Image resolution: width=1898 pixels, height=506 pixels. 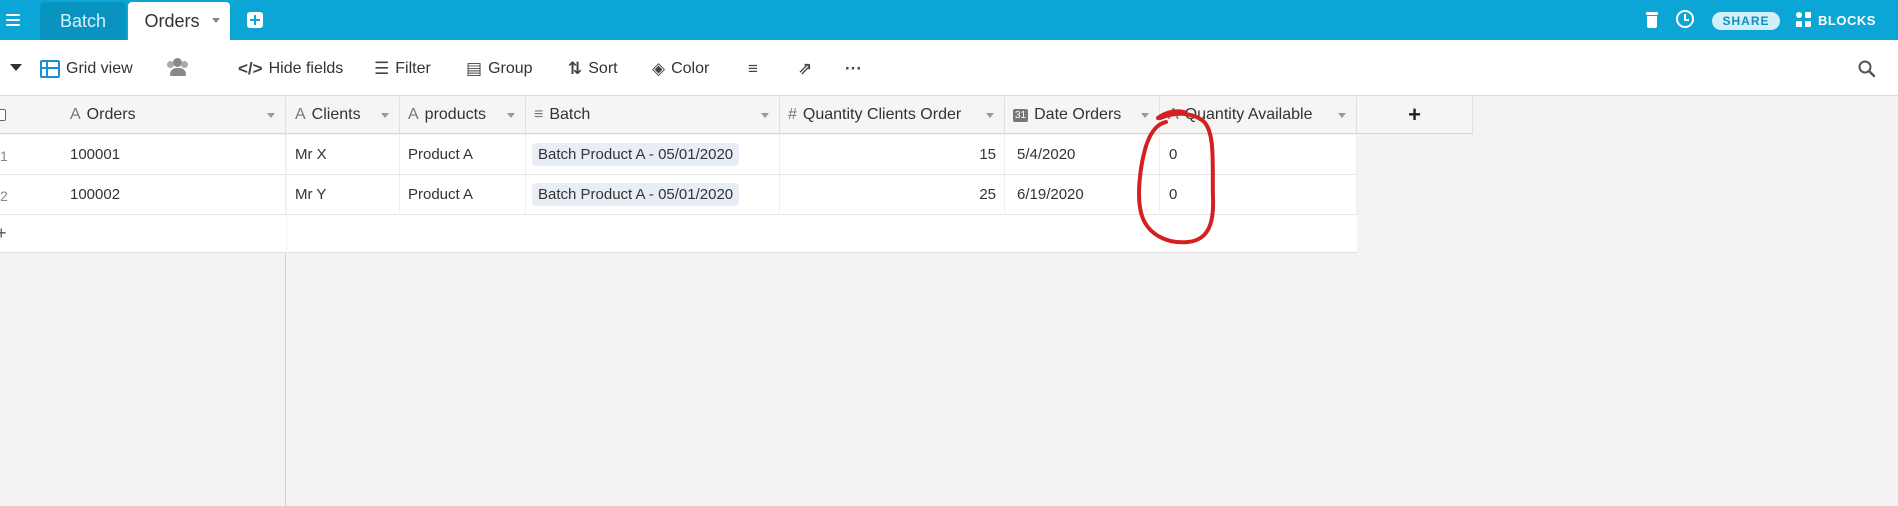 I want to click on tab-orders: Orders, so click(x=179, y=21).